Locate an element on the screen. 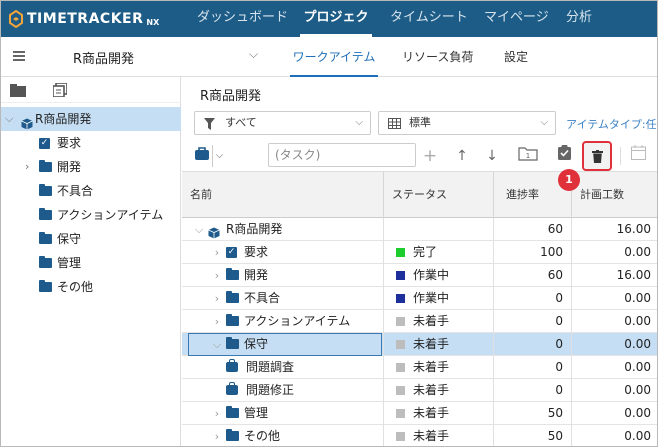 The height and width of the screenshot is (447, 658). nav-dashboard: ダッシュボード is located at coordinates (242, 19).